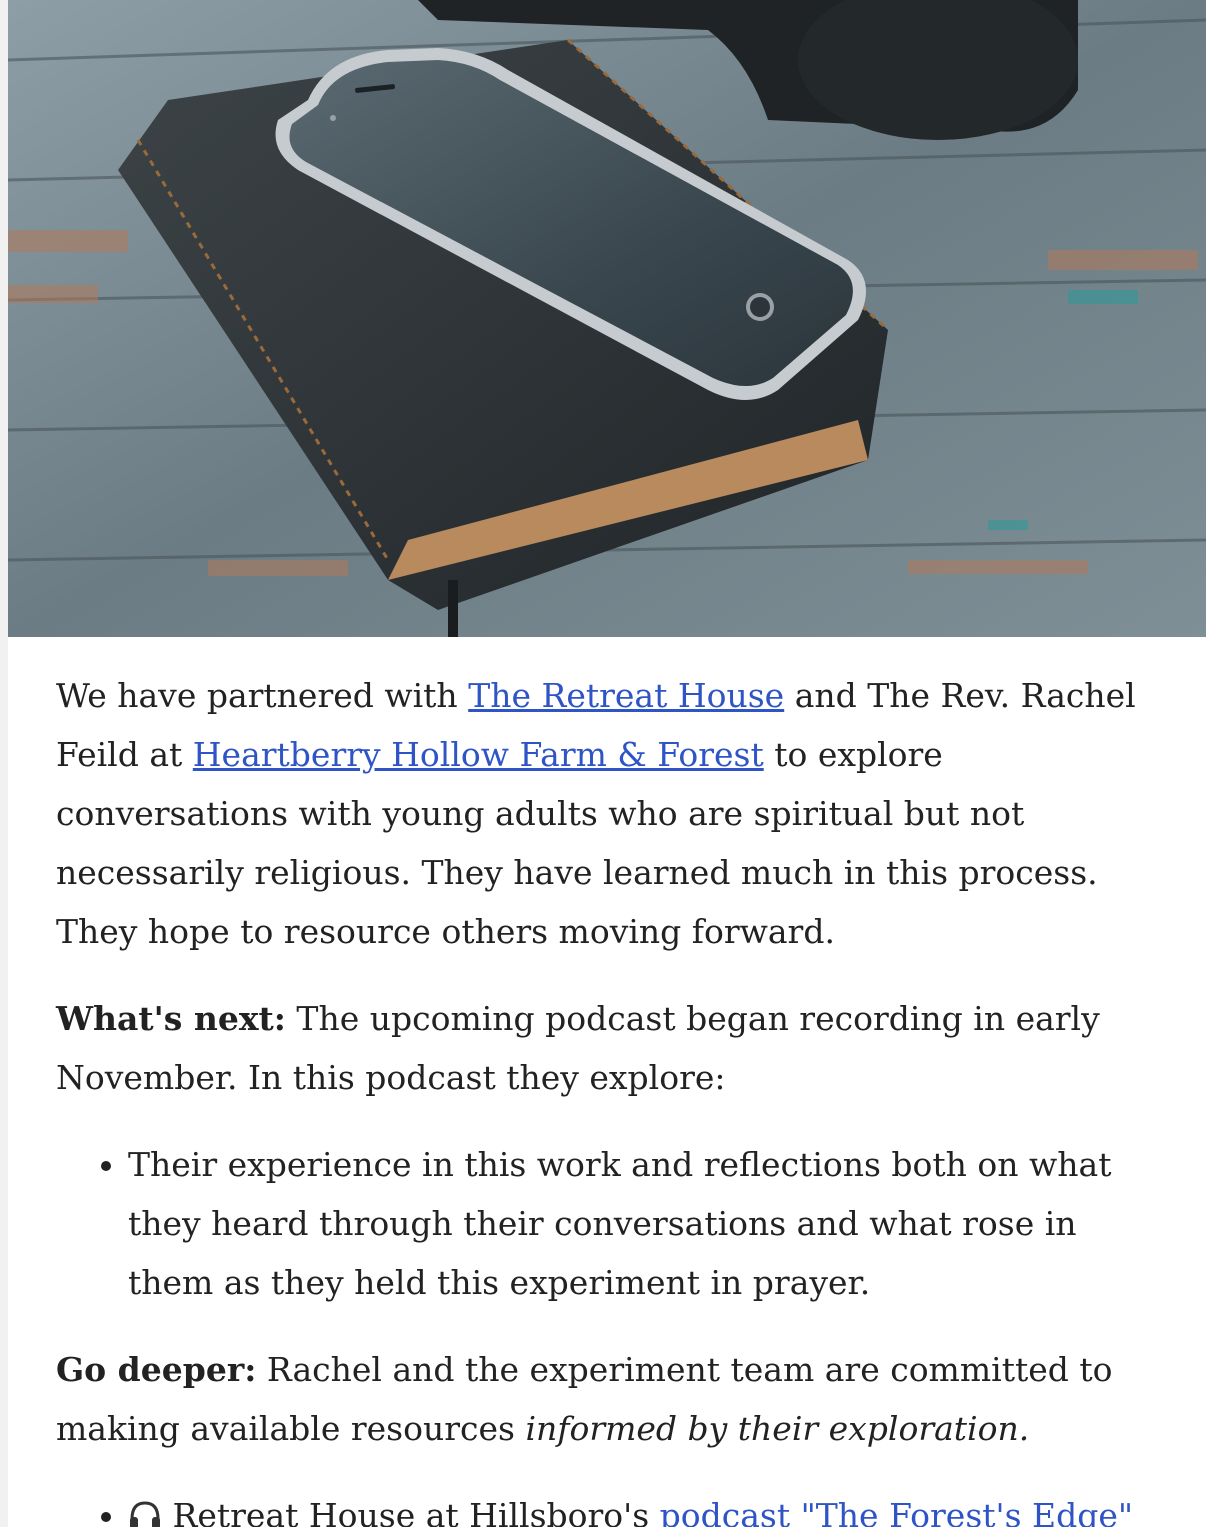 This screenshot has width=1206, height=1527. What do you see at coordinates (171, 1018) in the screenshot?
I see `whats-next-label: What's next:` at bounding box center [171, 1018].